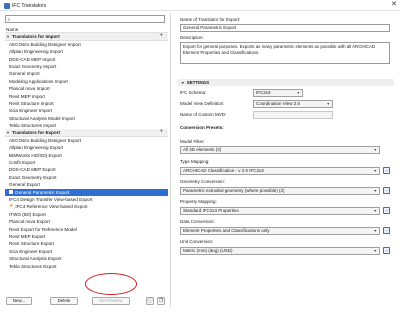 This screenshot has width=400, height=312. What do you see at coordinates (86, 59) in the screenshot?
I see `list-item: DDS-CAD MEP Import` at bounding box center [86, 59].